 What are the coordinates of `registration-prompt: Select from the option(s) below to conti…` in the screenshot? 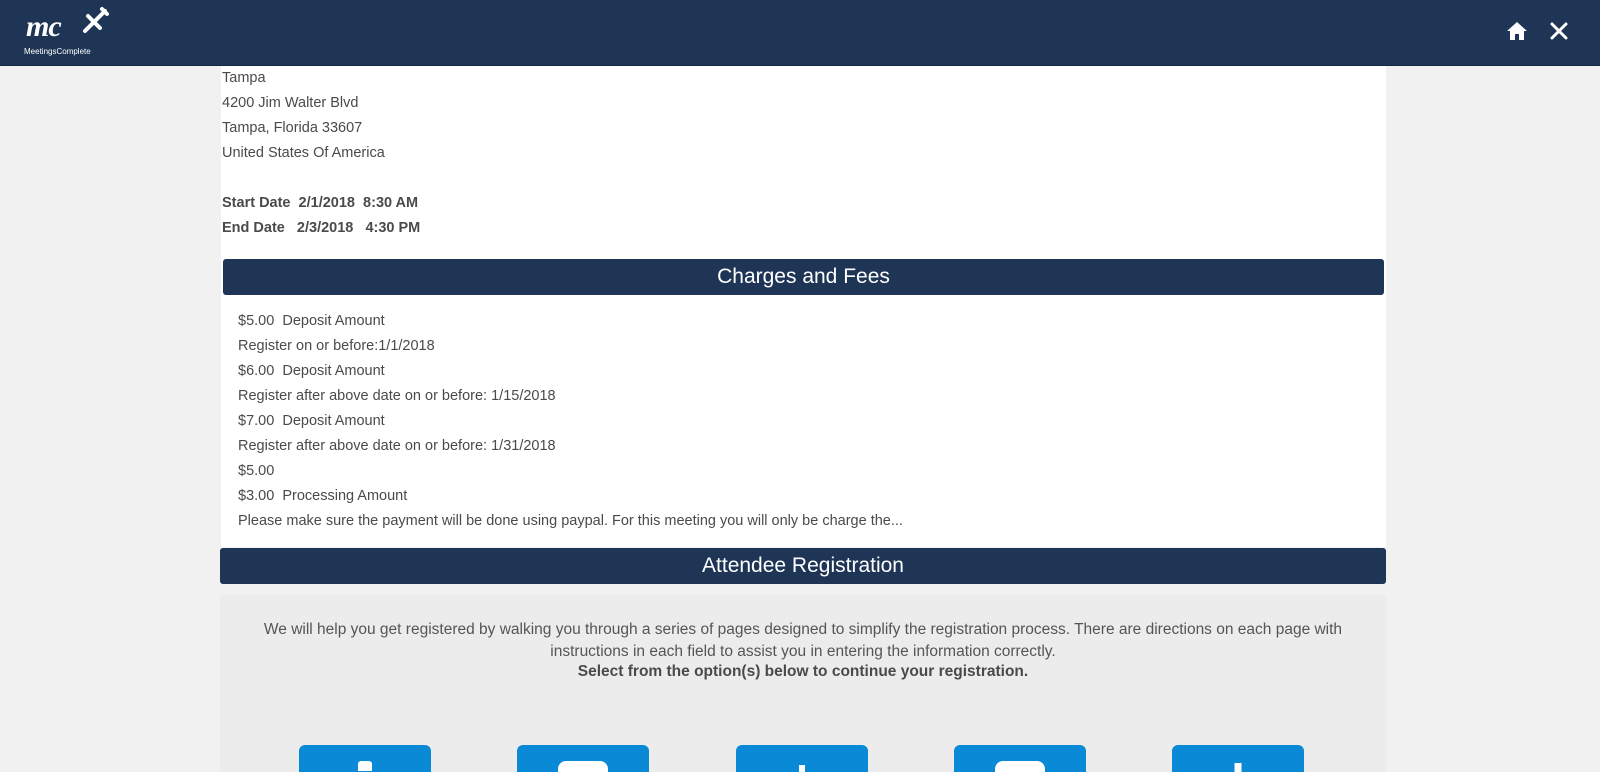 It's located at (803, 671).